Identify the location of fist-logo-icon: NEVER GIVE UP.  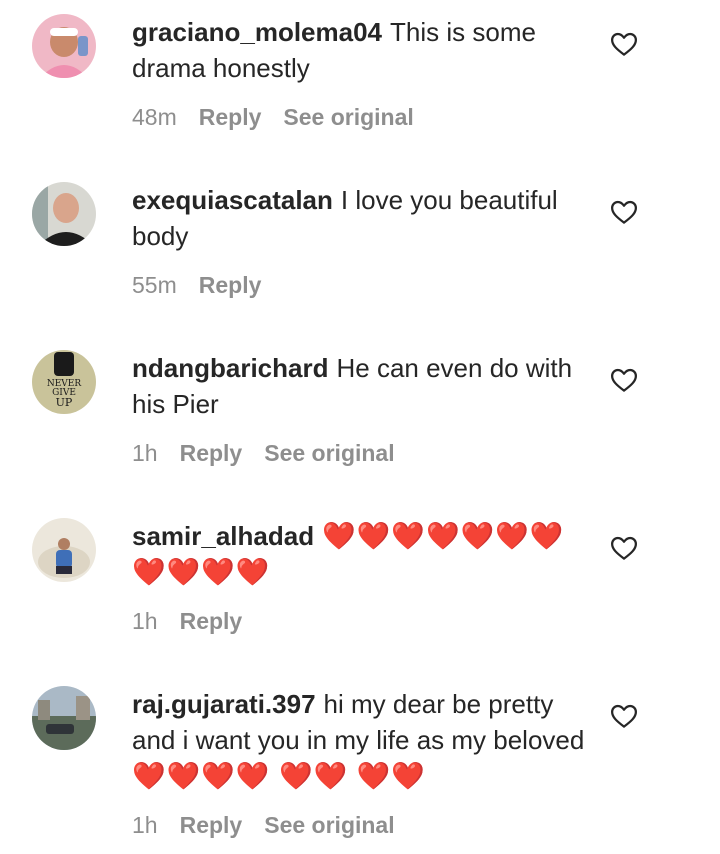
(64, 382).